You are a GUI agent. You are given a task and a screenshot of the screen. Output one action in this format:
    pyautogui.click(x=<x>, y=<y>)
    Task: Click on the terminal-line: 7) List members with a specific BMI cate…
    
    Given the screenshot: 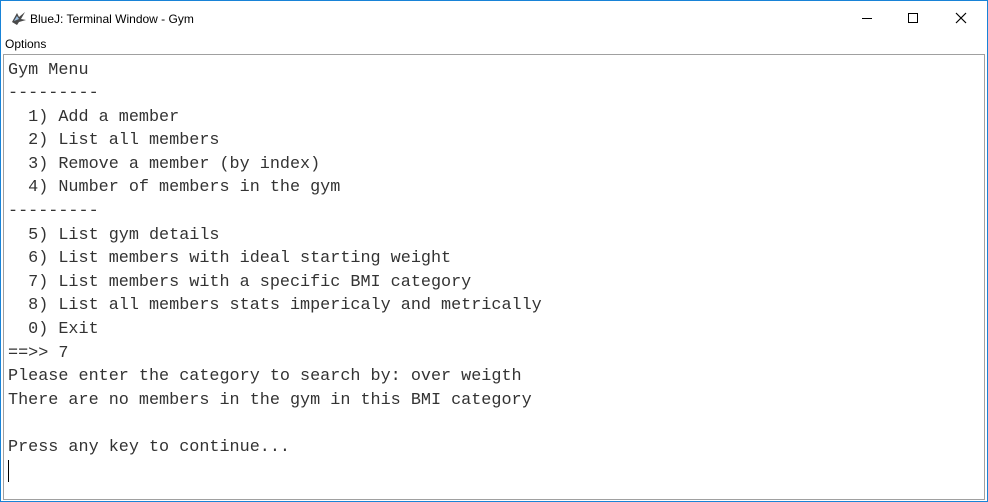 What is the action you would take?
    pyautogui.click(x=240, y=282)
    